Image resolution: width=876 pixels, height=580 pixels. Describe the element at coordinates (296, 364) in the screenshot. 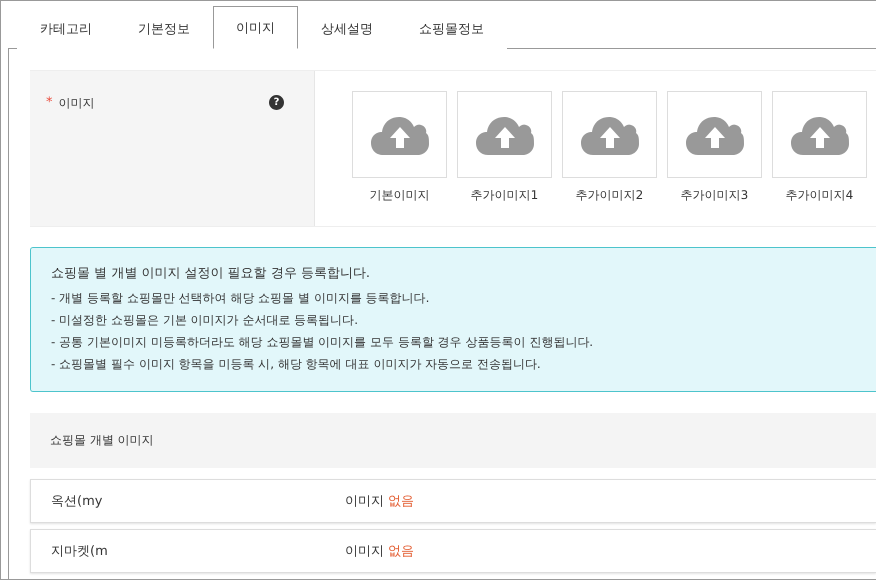

I see `notice-line: - 쇼핑몰별 필수 이미지 항목을 미등록 시, 해당 항목에 대표 이미지가 자동으로 전송됩니다.` at that location.